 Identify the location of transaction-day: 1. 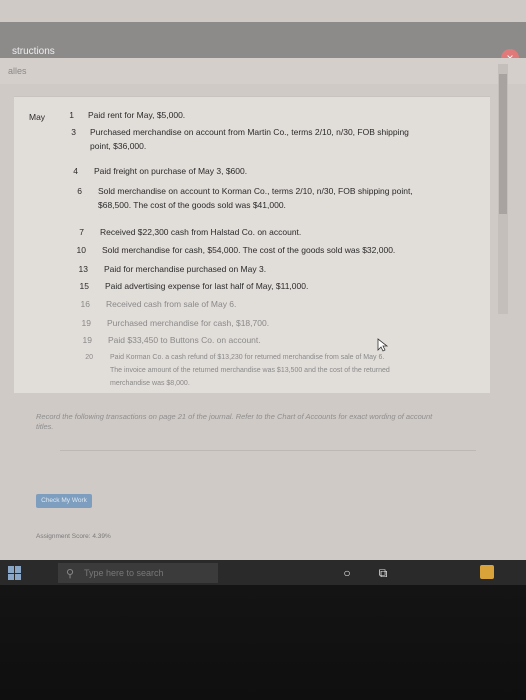
(71, 115).